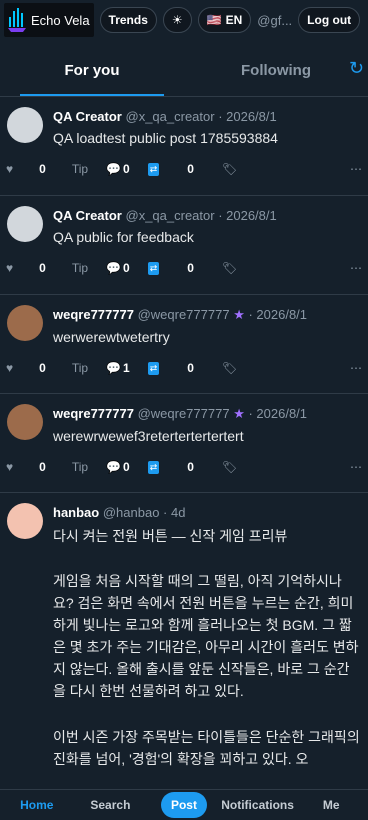  Describe the element at coordinates (356, 68) in the screenshot. I see `refresh-icon: ↻` at that location.